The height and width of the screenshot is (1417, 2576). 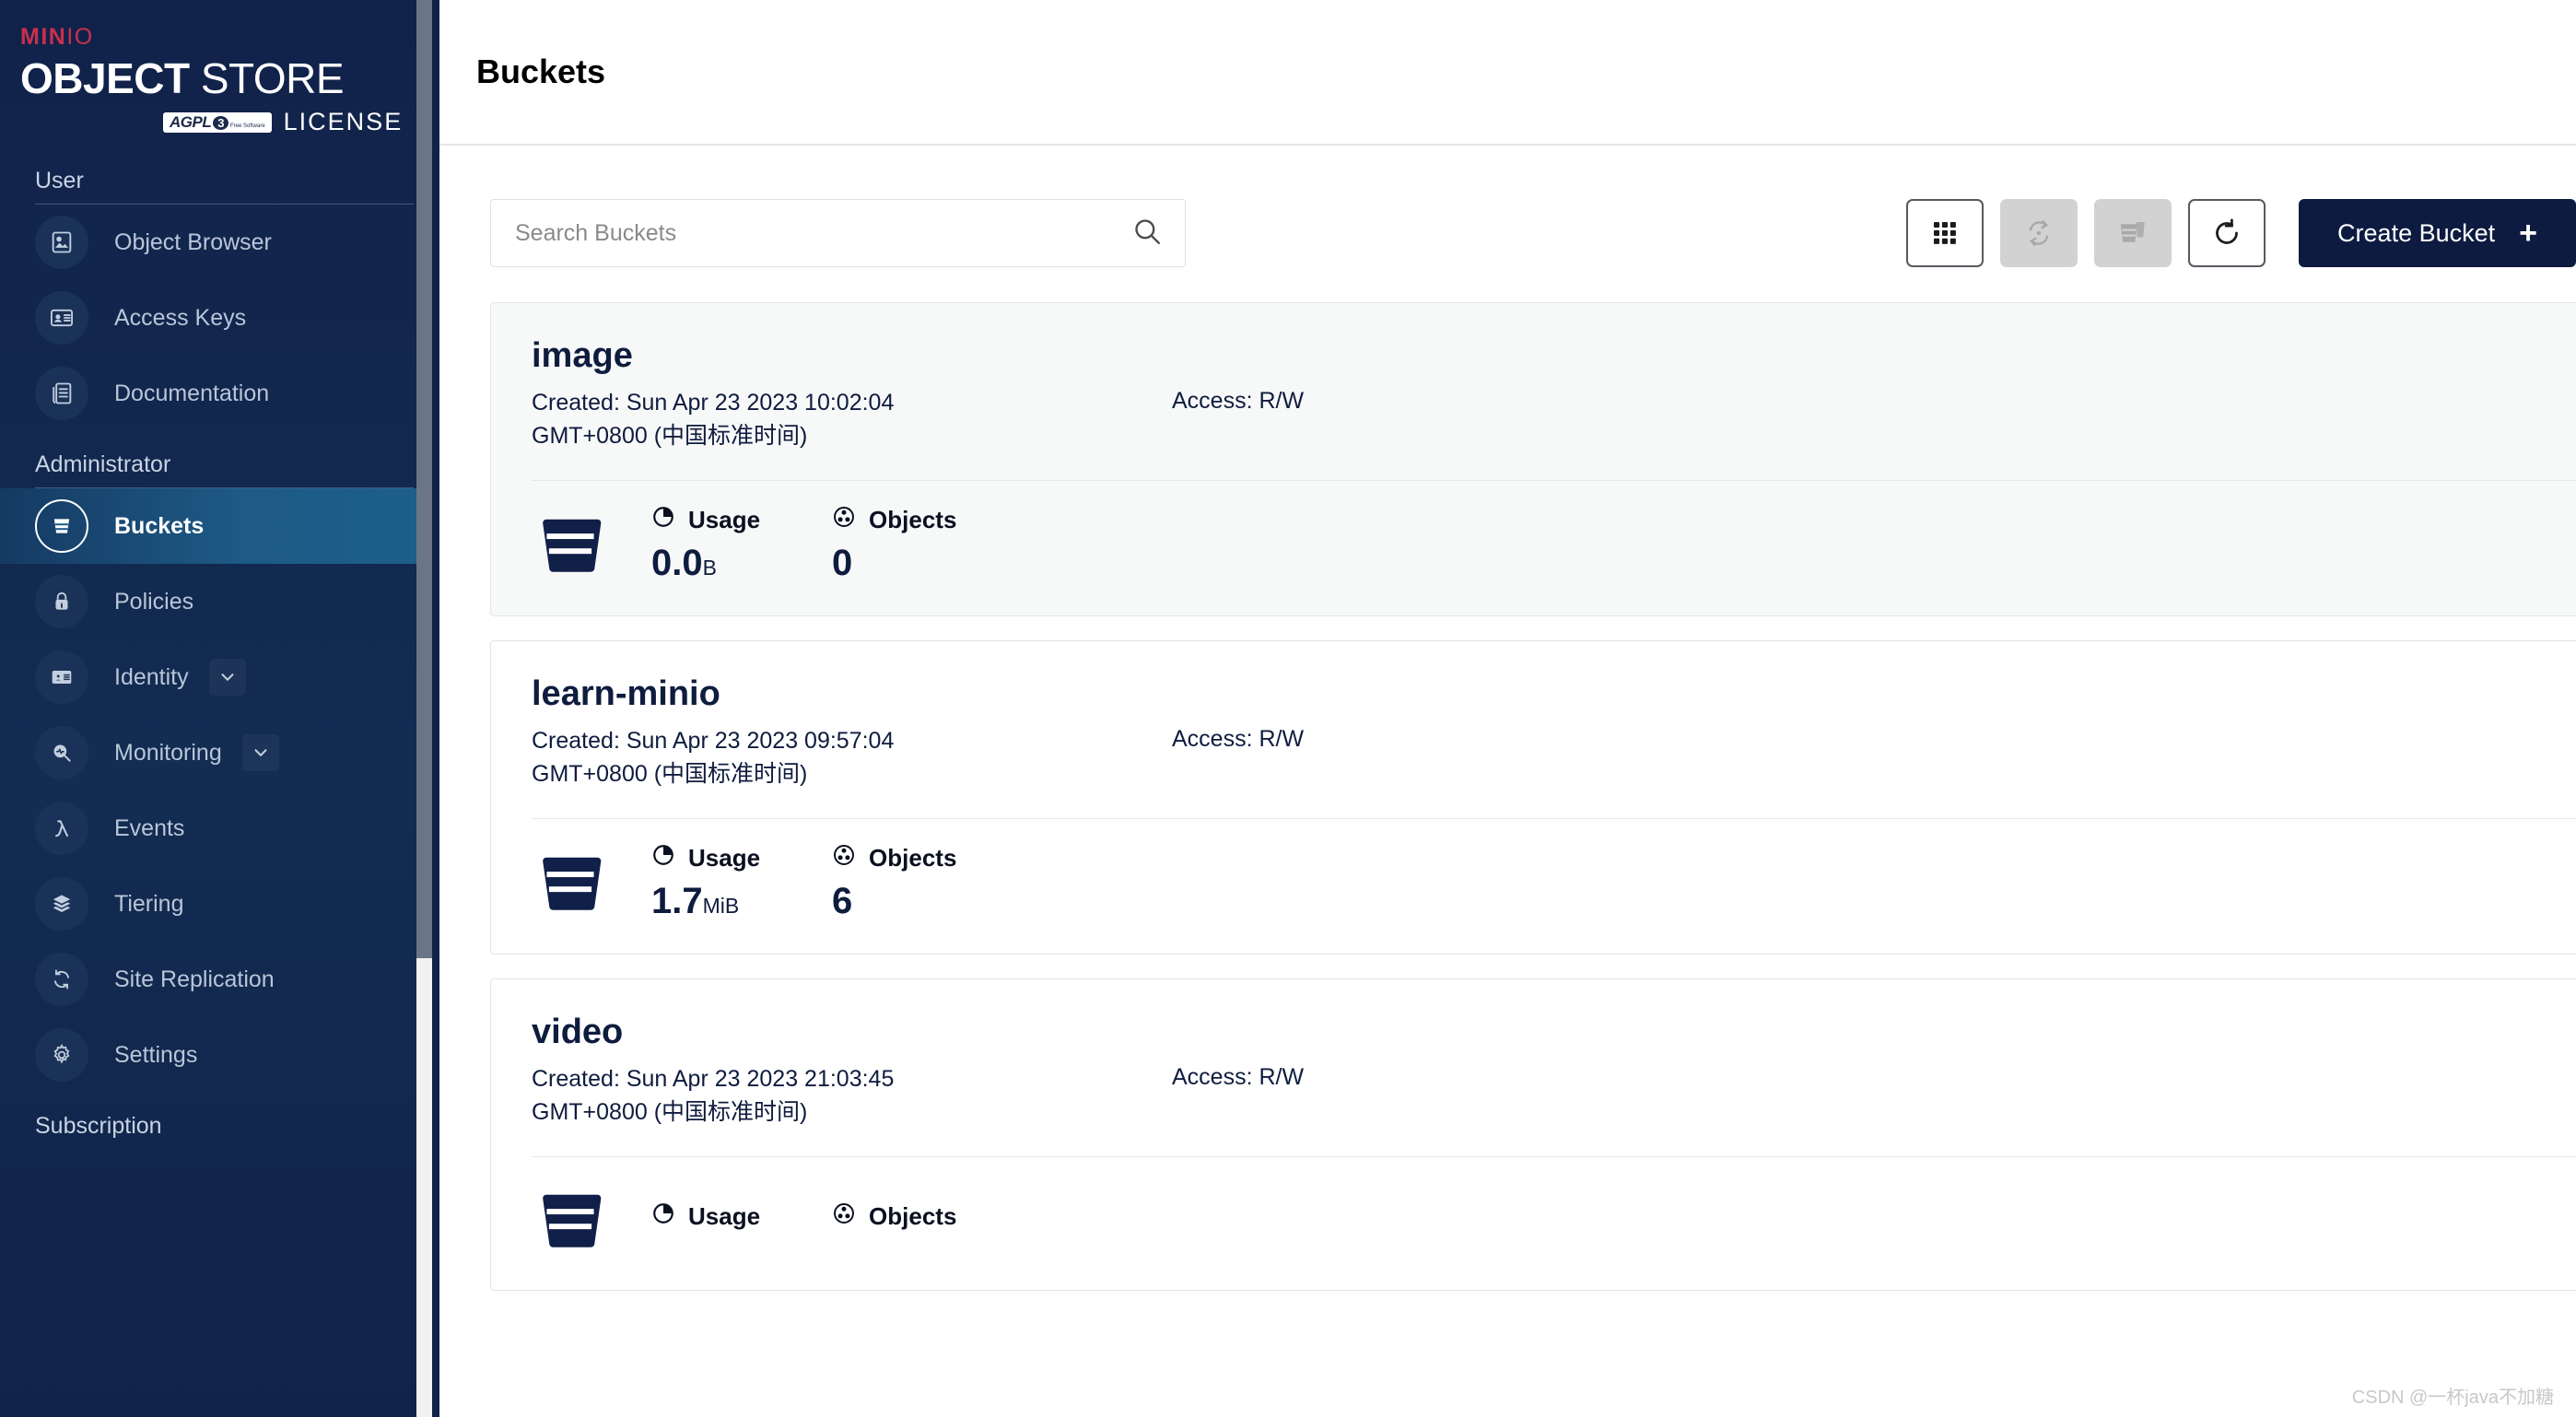 I want to click on toolbar-actions: Create Bucket +, so click(x=2241, y=233).